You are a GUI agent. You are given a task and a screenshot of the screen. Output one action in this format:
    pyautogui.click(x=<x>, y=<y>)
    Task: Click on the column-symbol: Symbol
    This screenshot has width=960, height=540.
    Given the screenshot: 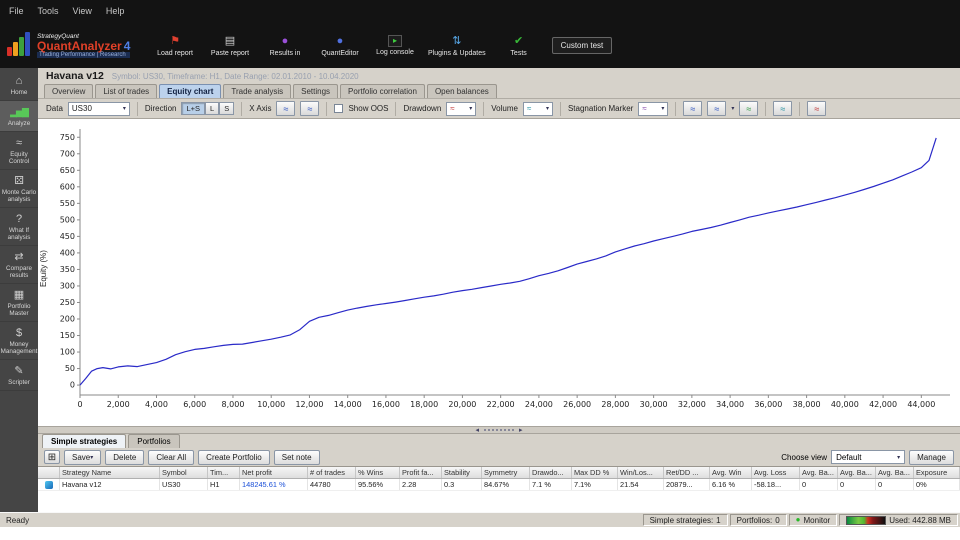 What is the action you would take?
    pyautogui.click(x=184, y=472)
    